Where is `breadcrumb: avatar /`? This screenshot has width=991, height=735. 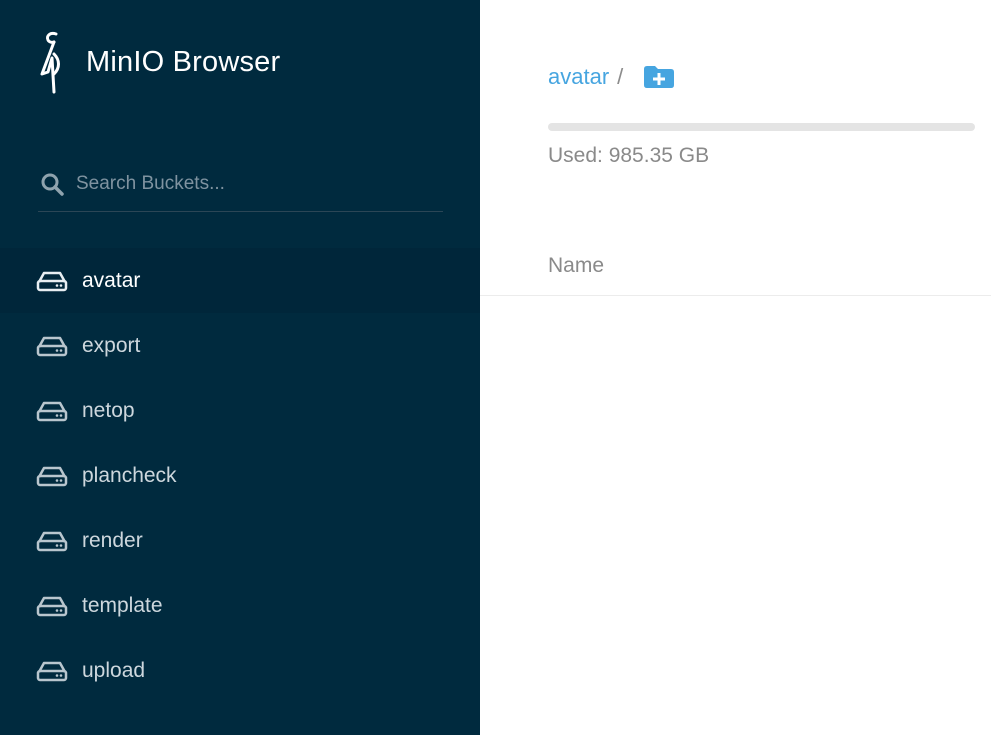 breadcrumb: avatar / is located at coordinates (611, 77).